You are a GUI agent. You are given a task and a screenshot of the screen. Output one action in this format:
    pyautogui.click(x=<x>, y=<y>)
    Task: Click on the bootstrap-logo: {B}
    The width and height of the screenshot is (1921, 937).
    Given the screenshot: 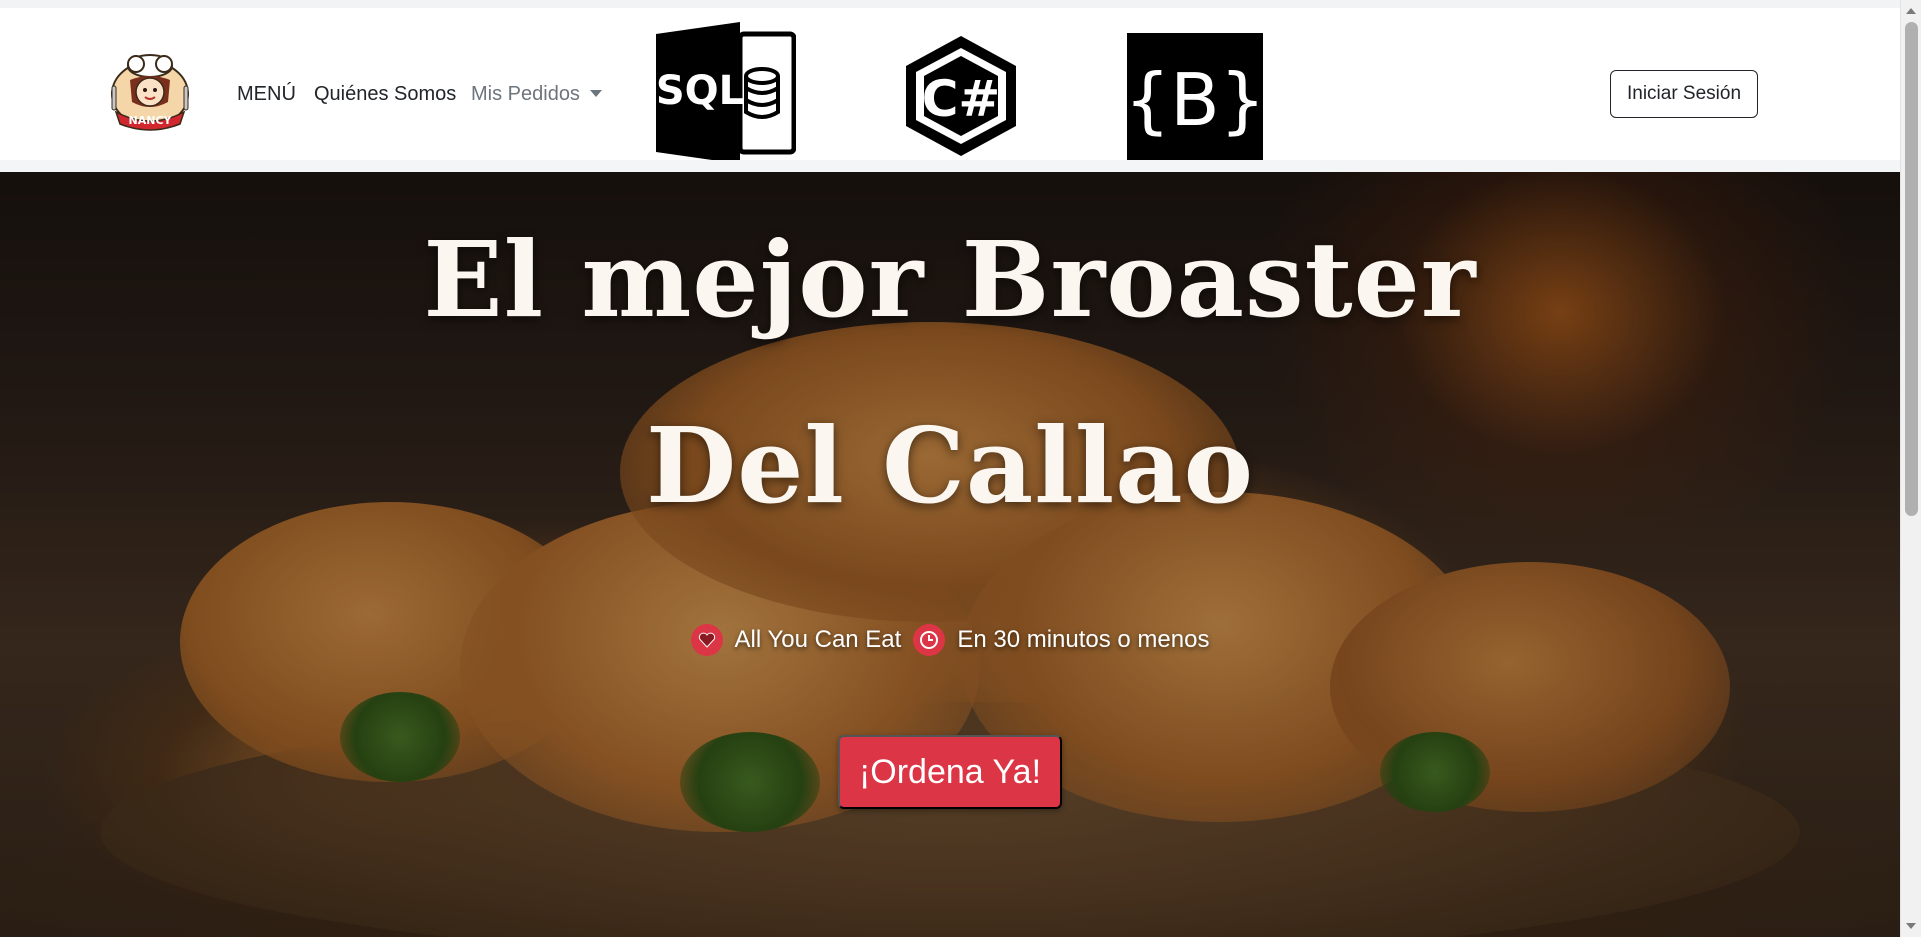 What is the action you would take?
    pyautogui.click(x=1195, y=101)
    